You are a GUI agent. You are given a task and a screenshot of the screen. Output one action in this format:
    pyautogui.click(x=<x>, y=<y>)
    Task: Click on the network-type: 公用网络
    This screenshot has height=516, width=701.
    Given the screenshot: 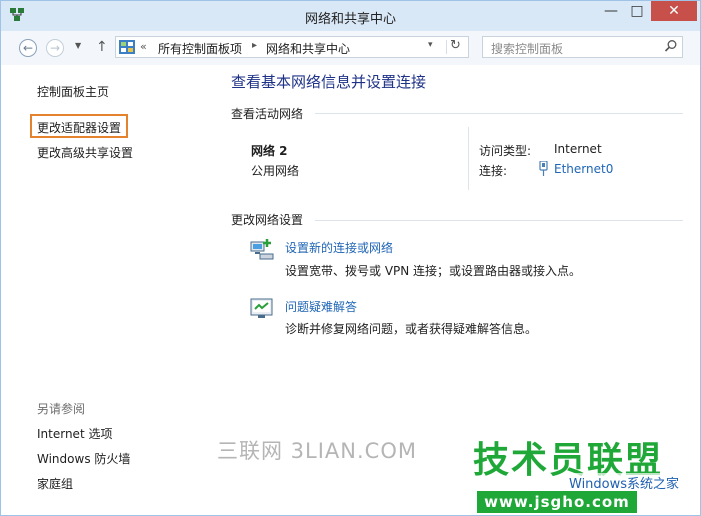 What is the action you would take?
    pyautogui.click(x=275, y=171)
    